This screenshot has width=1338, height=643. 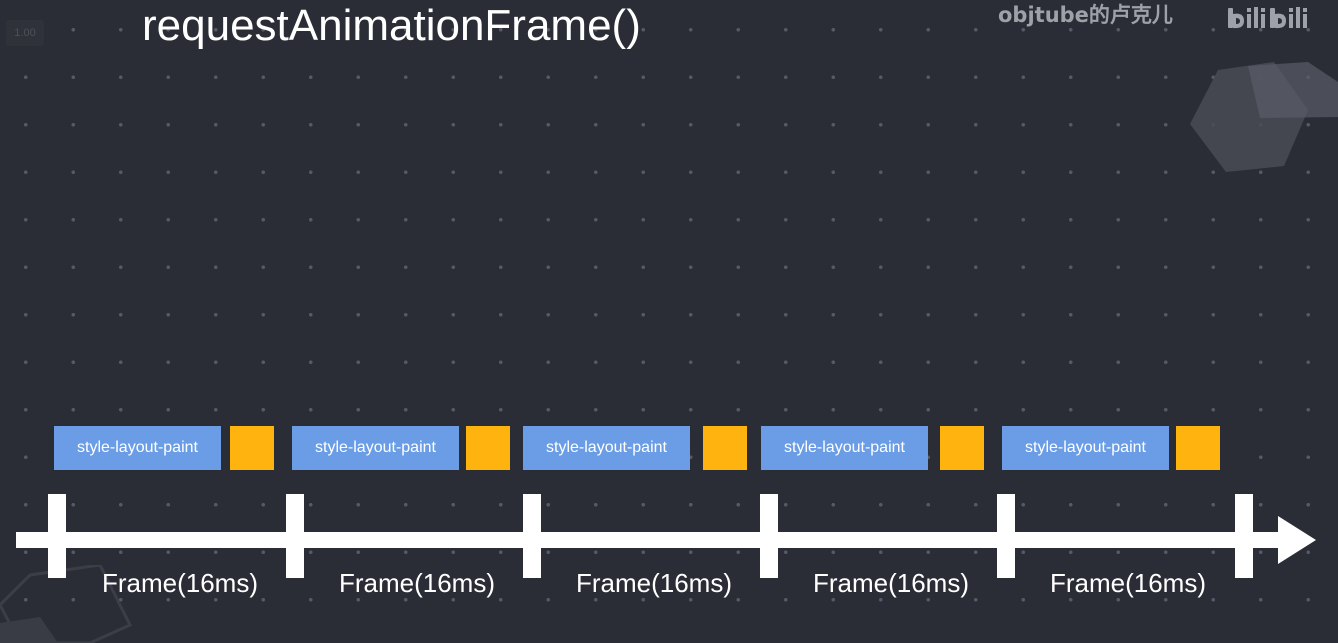 I want to click on timeline-arrow-head-icon, so click(x=1297, y=540).